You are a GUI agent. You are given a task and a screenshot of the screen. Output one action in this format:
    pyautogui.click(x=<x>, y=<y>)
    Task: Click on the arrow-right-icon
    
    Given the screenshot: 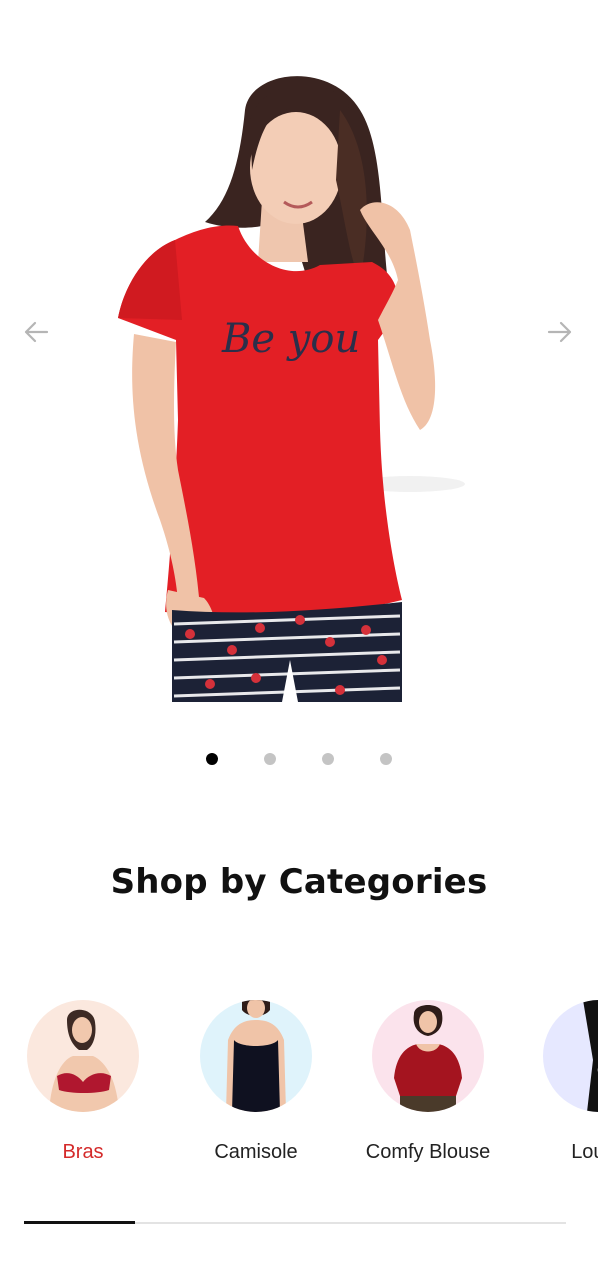 What is the action you would take?
    pyautogui.click(x=559, y=332)
    